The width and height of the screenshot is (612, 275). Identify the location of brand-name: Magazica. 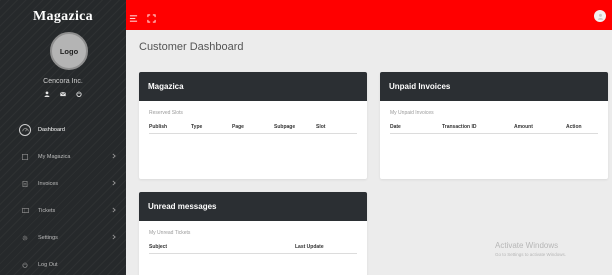
(63, 16).